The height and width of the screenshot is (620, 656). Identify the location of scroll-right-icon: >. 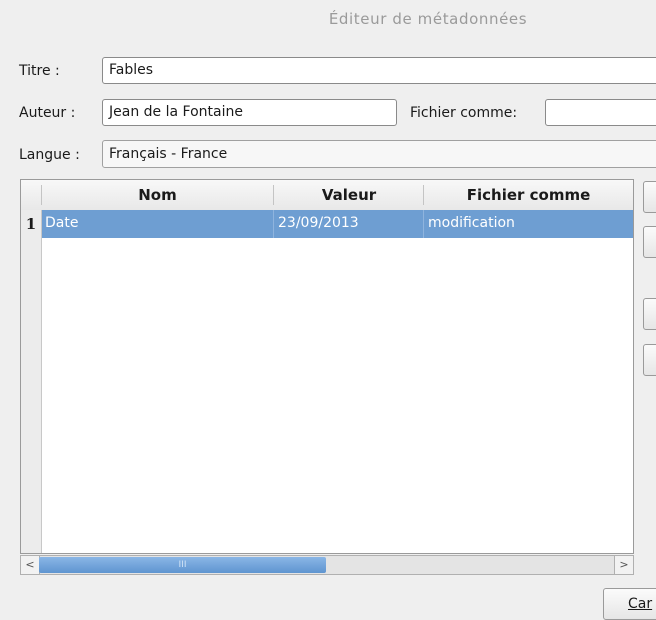
(623, 565).